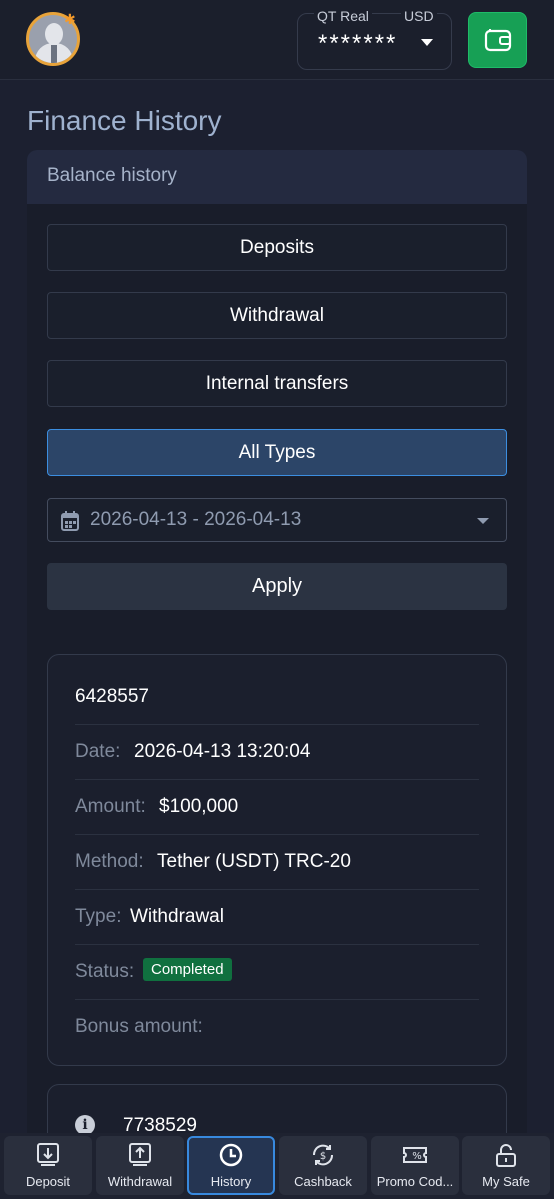  Describe the element at coordinates (196, 519) in the screenshot. I see `date-range-value: 2026-04-13 - 2026-04-13` at that location.